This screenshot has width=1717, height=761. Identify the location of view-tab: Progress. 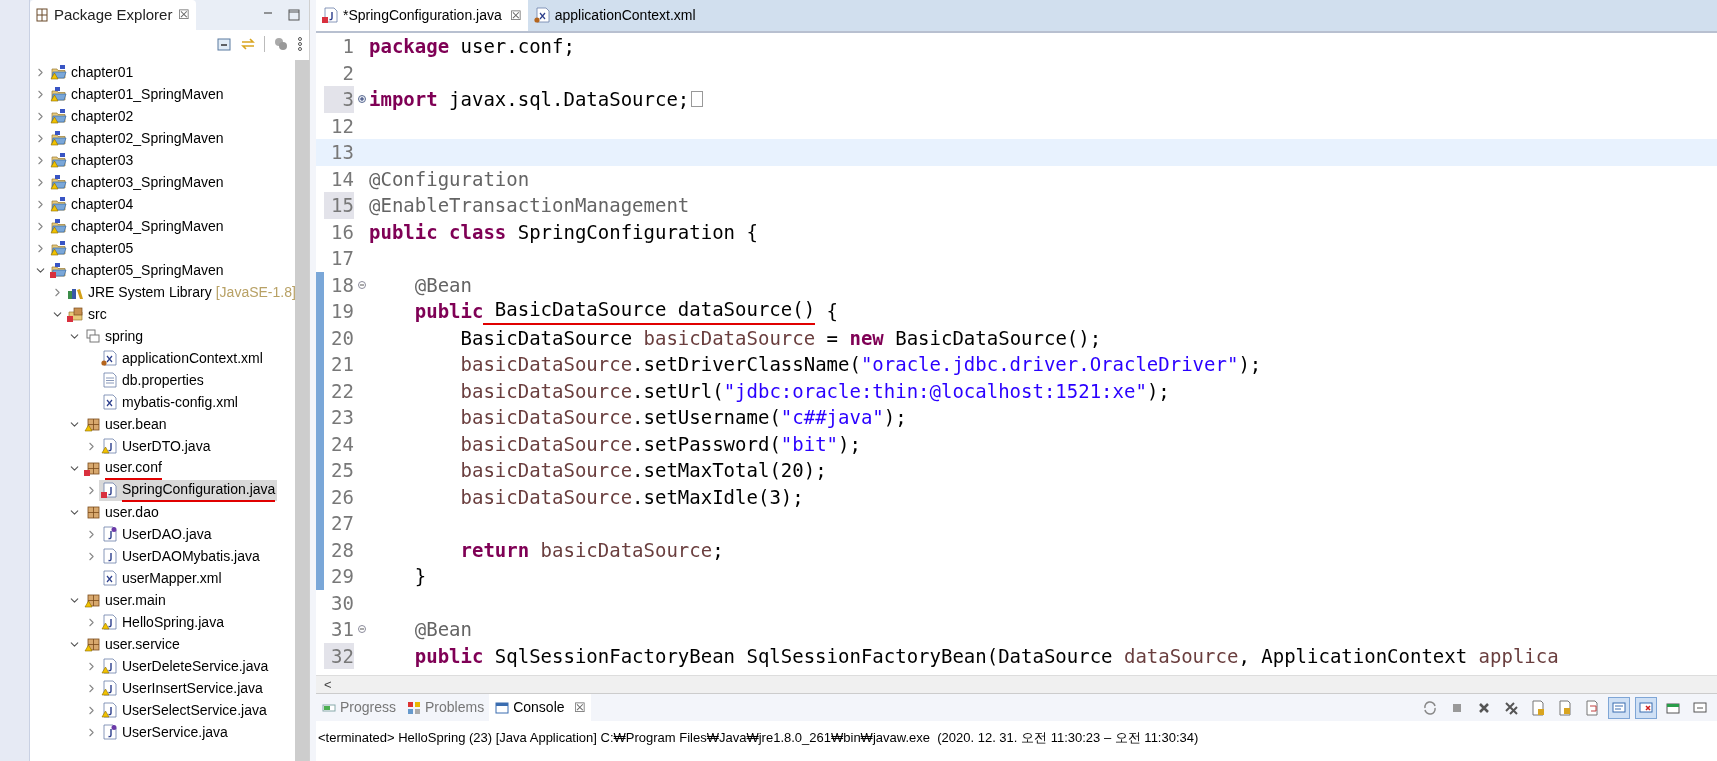
(359, 707).